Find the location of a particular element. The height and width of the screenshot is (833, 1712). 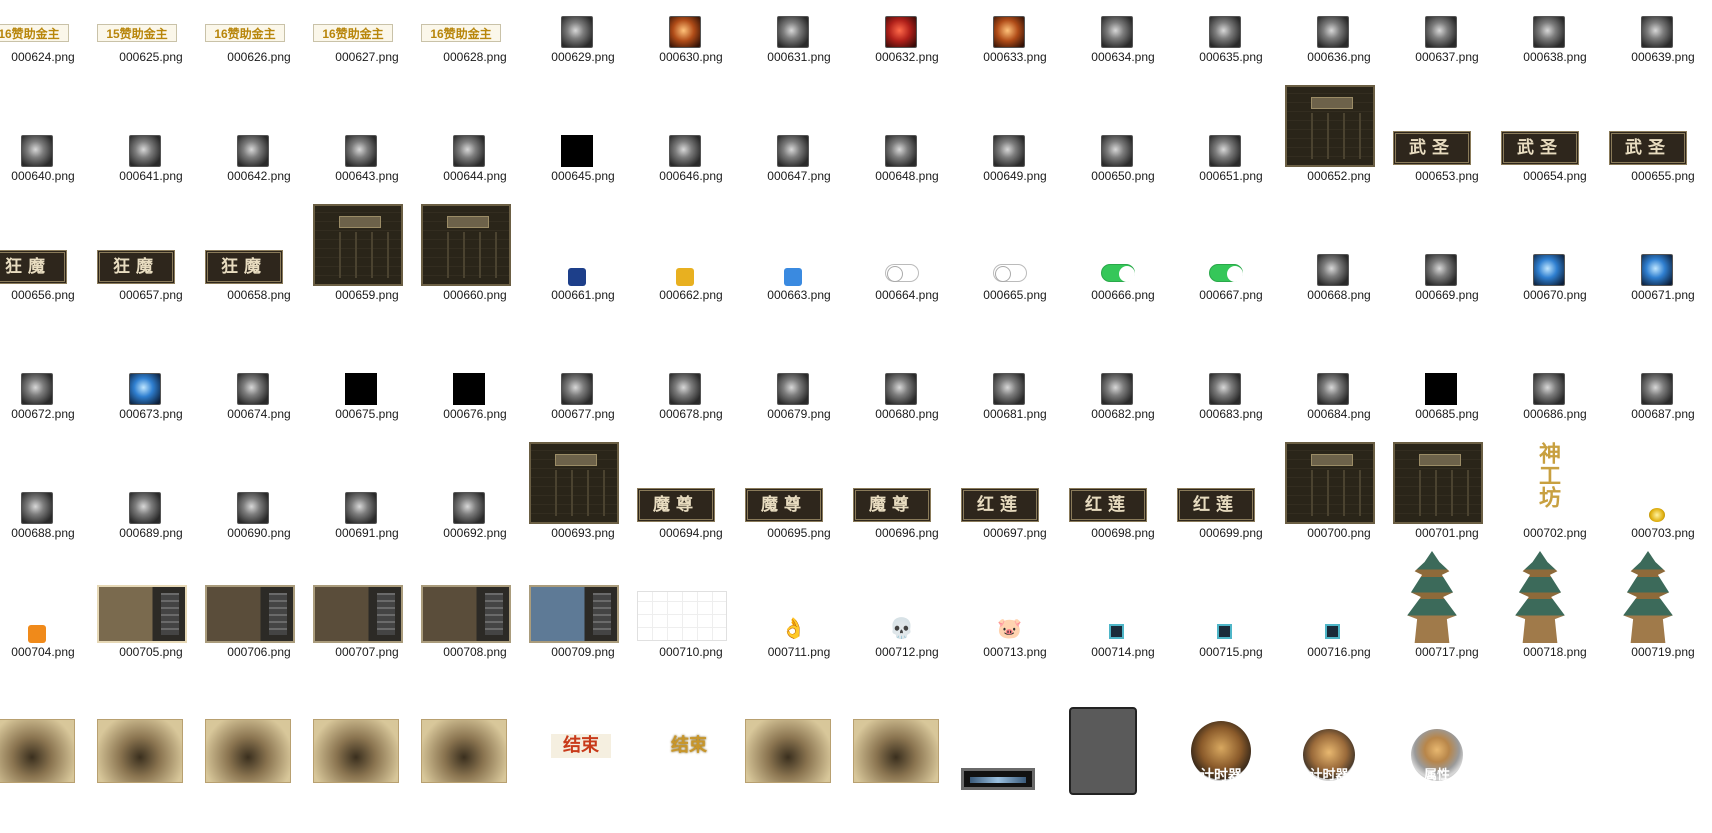

file-item: 000646.png is located at coordinates (691, 178).